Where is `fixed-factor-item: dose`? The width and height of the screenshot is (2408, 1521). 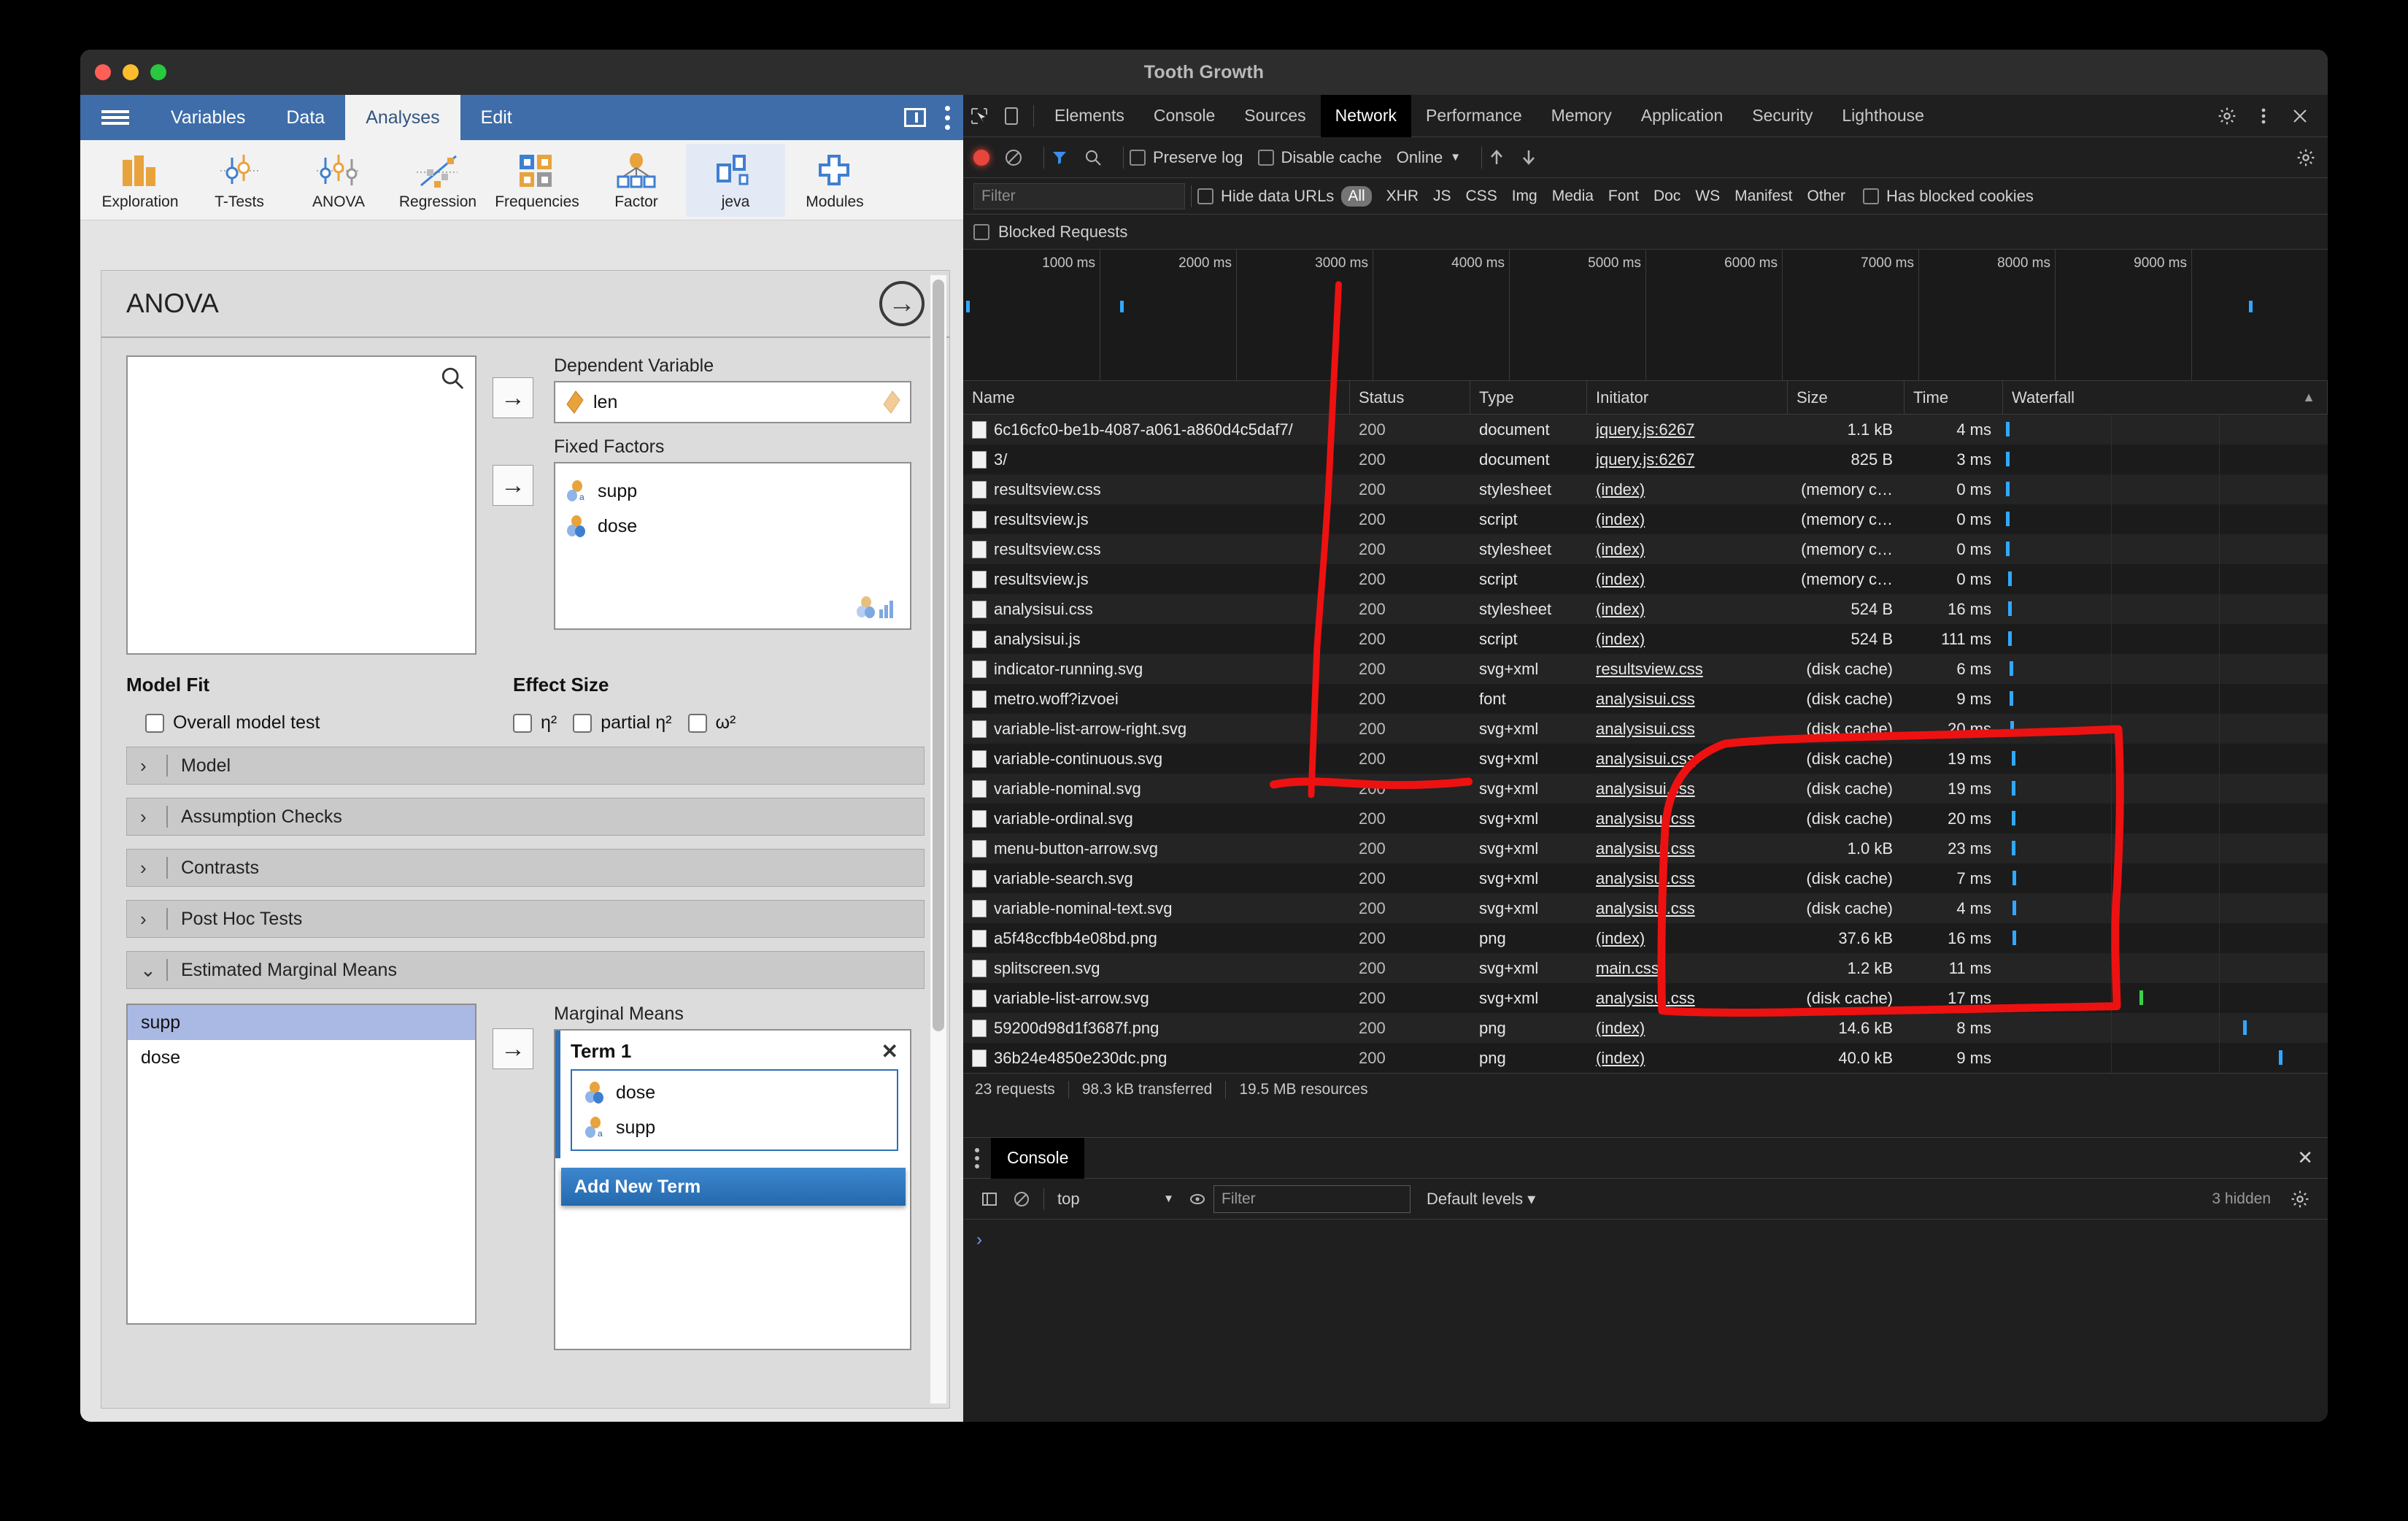 fixed-factor-item: dose is located at coordinates (738, 526).